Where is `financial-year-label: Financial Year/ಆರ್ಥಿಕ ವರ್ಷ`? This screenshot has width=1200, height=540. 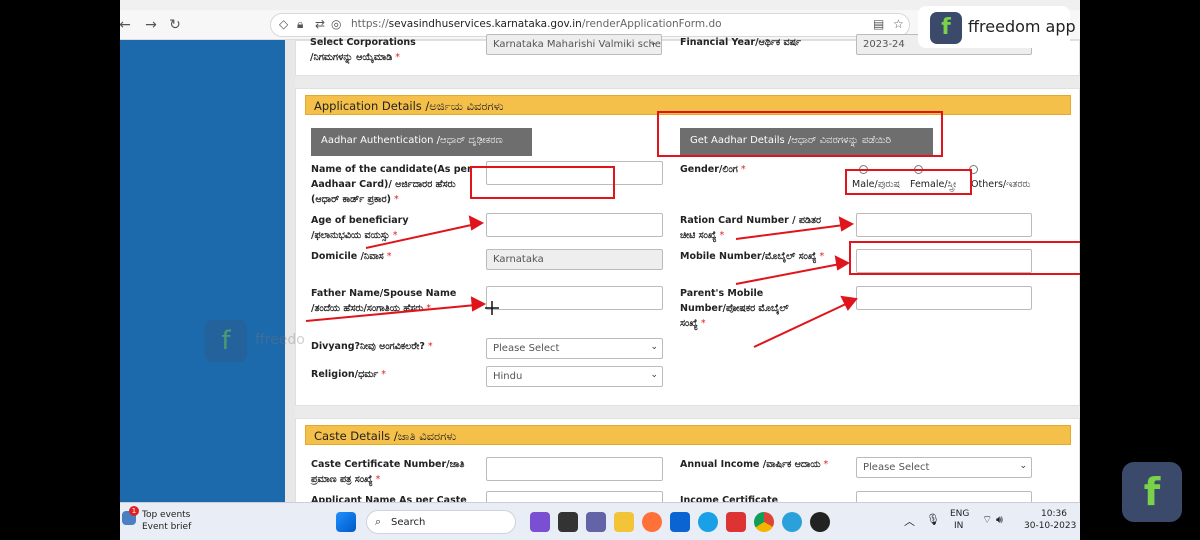
financial-year-label: Financial Year/ಆರ್ಥಿಕ ವರ್ಷ is located at coordinates (740, 42).